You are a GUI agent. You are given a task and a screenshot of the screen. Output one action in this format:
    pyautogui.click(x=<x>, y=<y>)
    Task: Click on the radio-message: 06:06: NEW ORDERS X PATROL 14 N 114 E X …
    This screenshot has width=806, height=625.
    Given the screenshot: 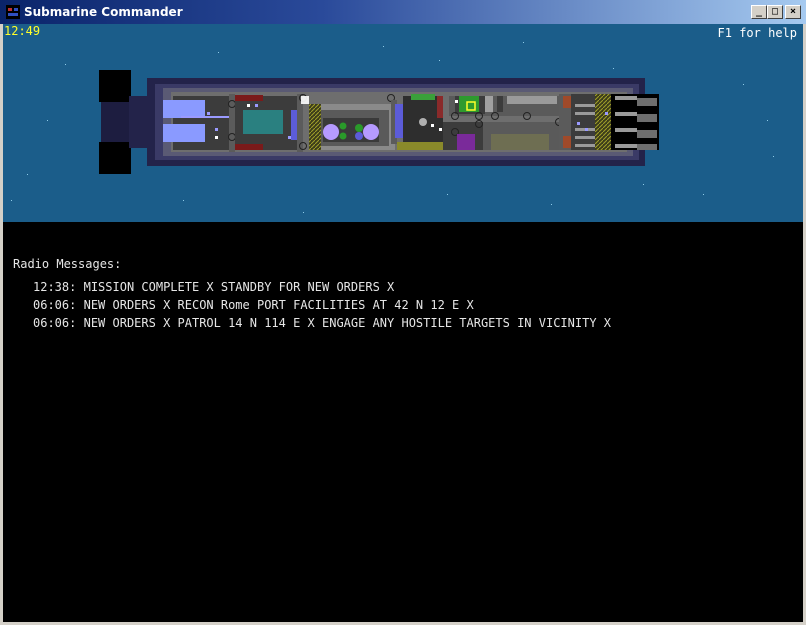 What is the action you would take?
    pyautogui.click(x=322, y=323)
    